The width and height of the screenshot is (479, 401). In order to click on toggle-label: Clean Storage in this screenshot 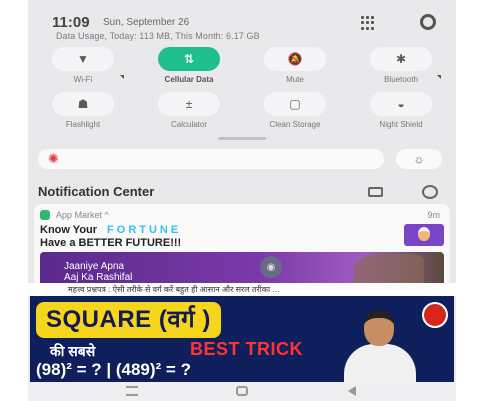, I will do `click(295, 124)`.